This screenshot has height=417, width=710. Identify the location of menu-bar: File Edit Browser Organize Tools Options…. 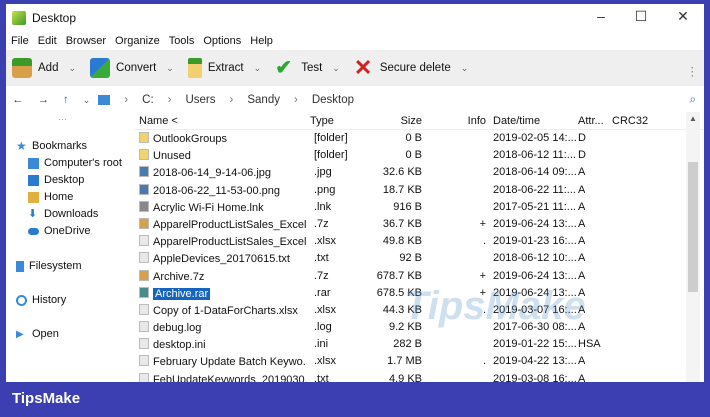
(355, 41).